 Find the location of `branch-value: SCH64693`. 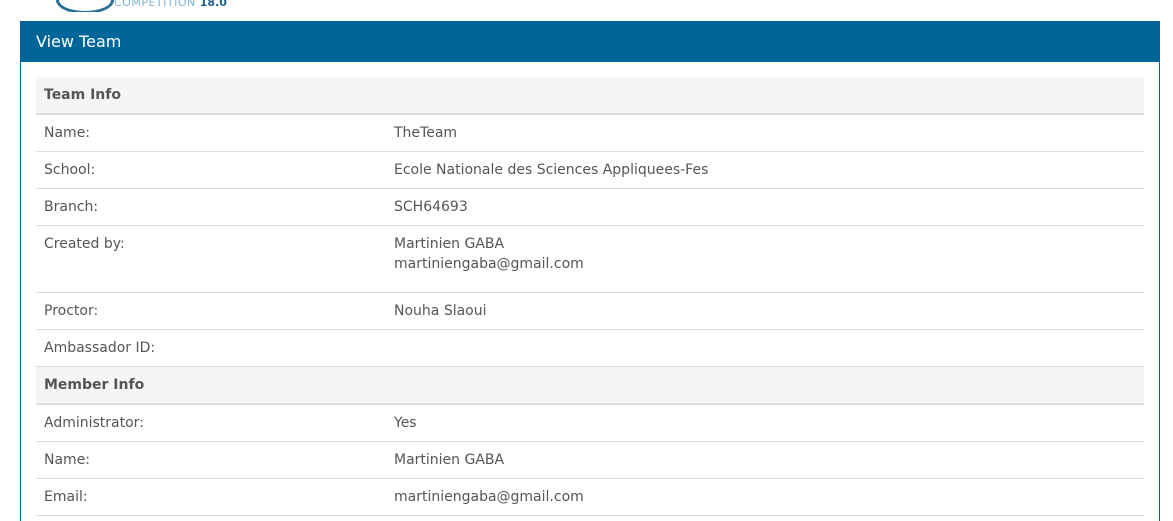

branch-value: SCH64693 is located at coordinates (765, 207).